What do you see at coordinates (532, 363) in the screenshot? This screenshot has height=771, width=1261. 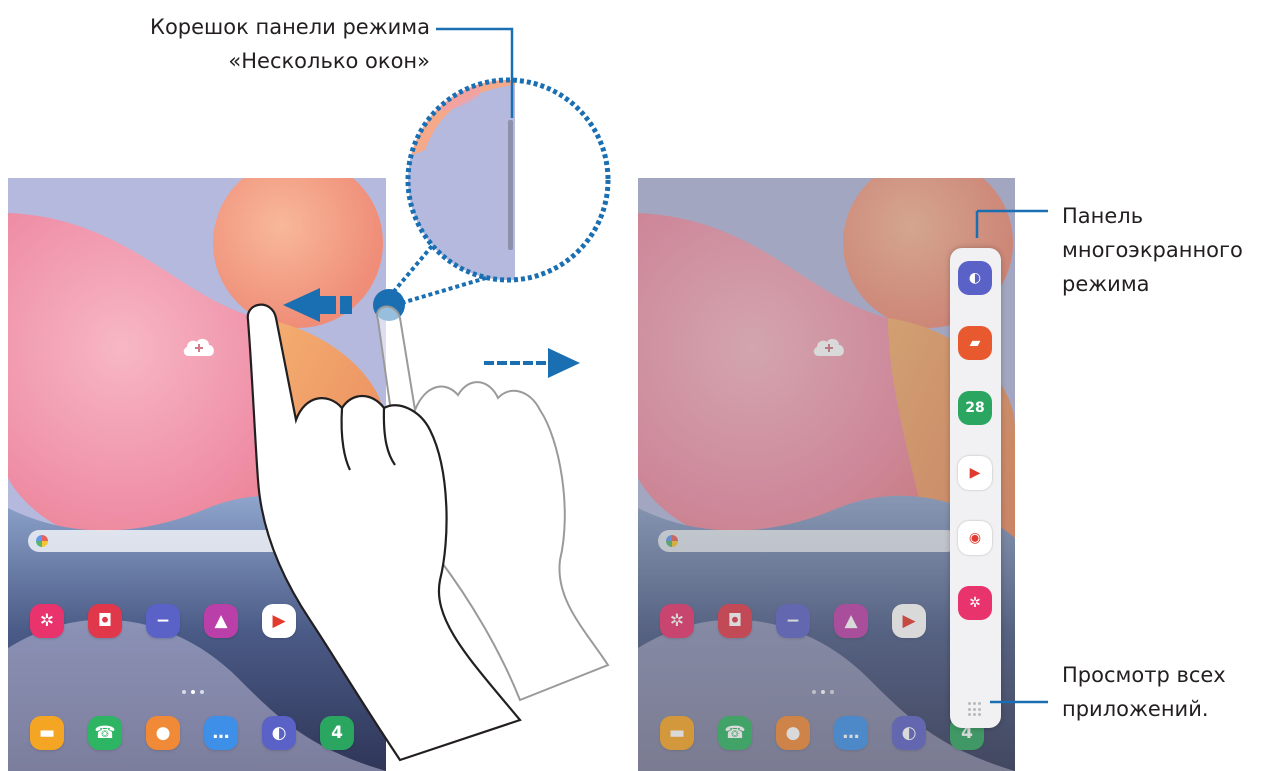 I see `transition-arrow-icon` at bounding box center [532, 363].